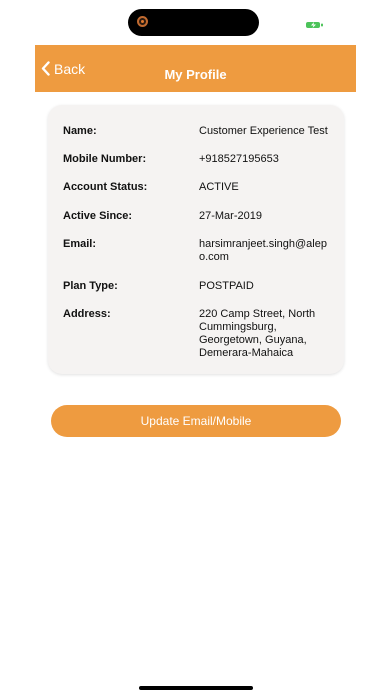  I want to click on chevron-left-icon, so click(45, 68).